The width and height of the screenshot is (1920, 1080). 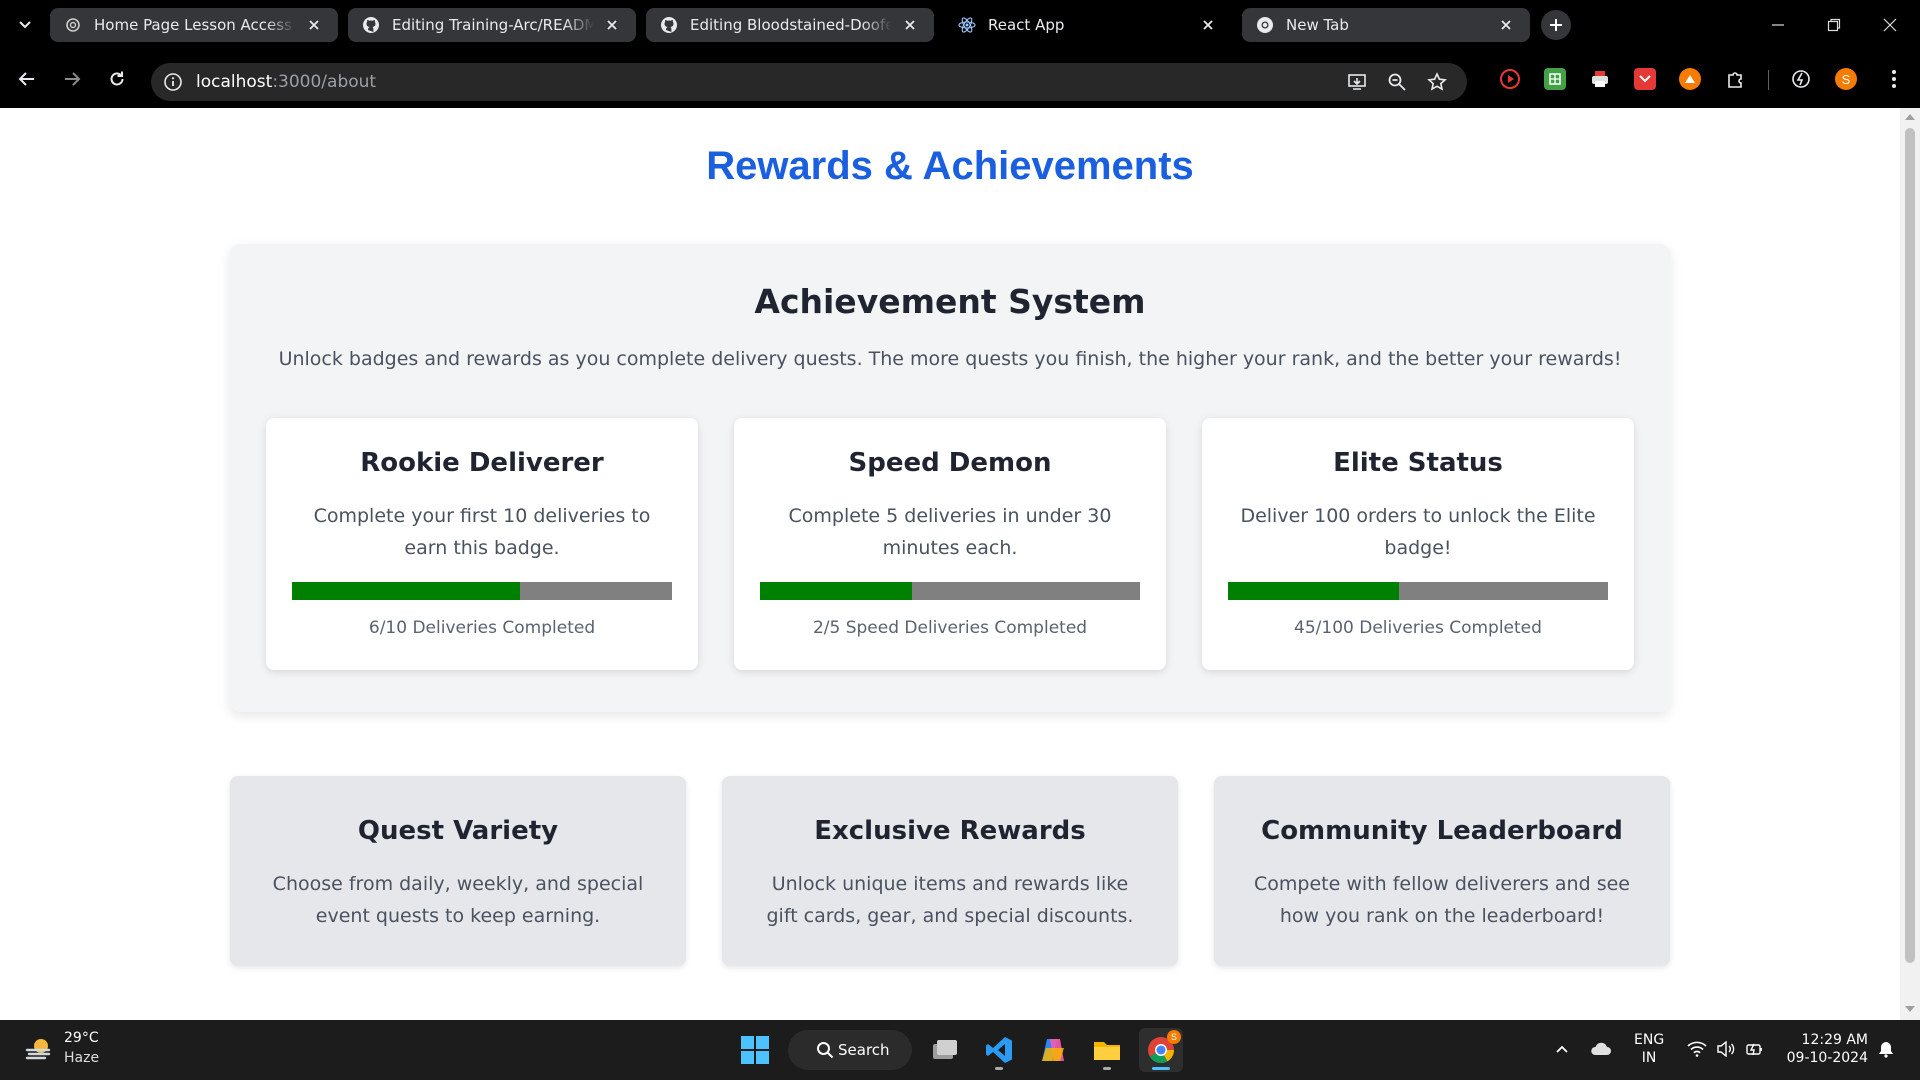 I want to click on profile-avatar: S, so click(x=1846, y=79).